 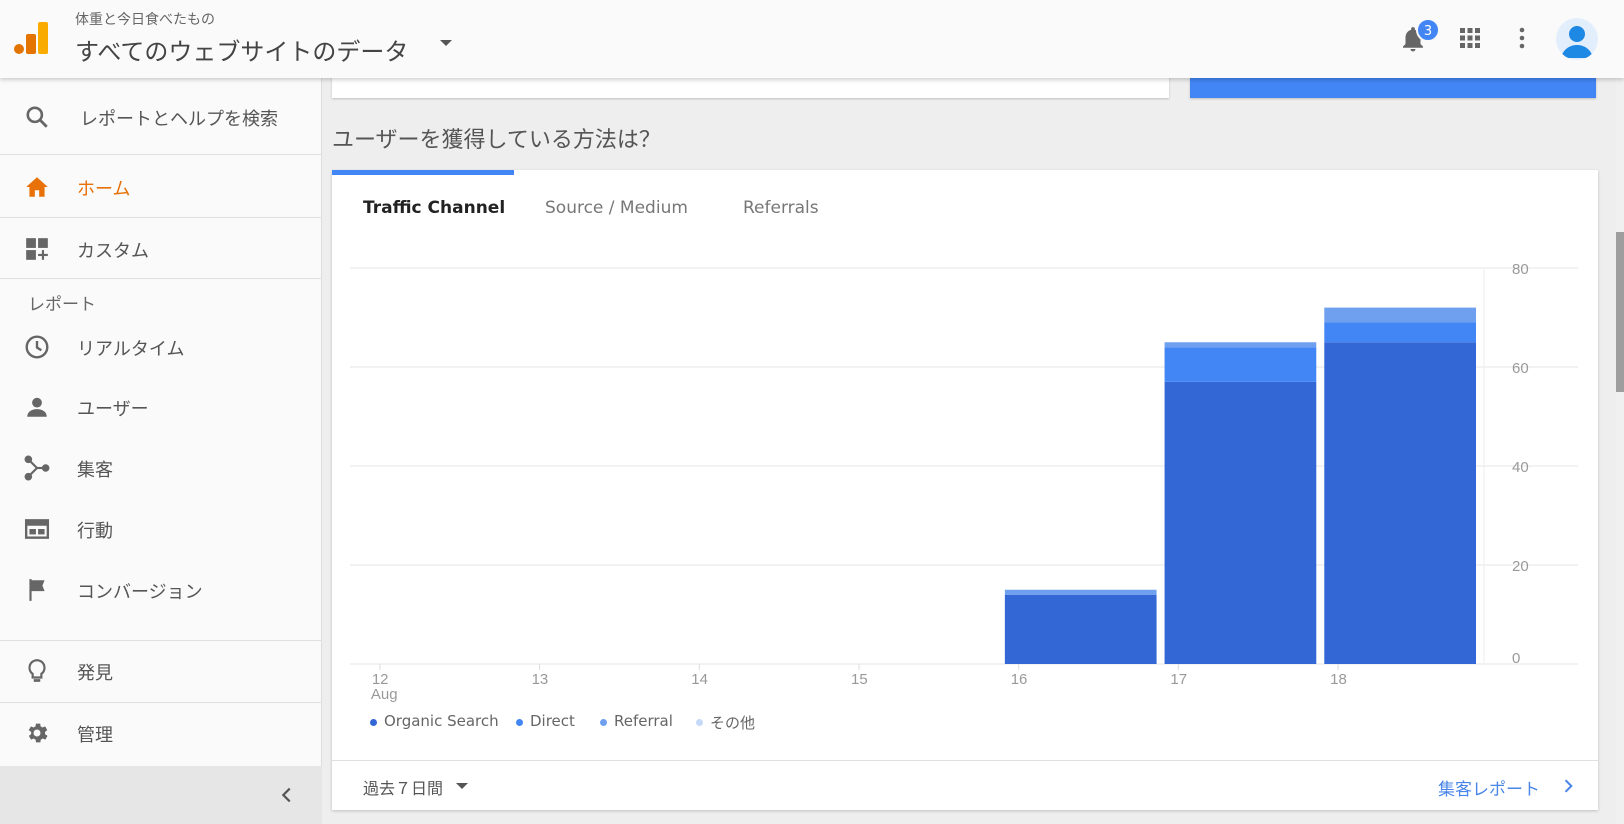 I want to click on page-scrollbar, so click(x=1620, y=451).